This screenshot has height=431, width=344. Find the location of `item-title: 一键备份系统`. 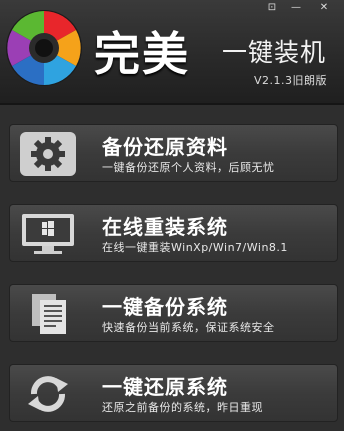

item-title: 一键备份系统 is located at coordinates (165, 307).